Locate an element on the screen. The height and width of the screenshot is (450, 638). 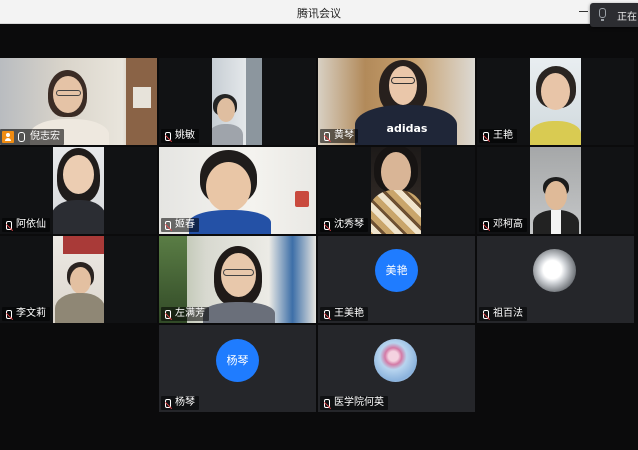
participant-name: 倪志宏 is located at coordinates (45, 136).